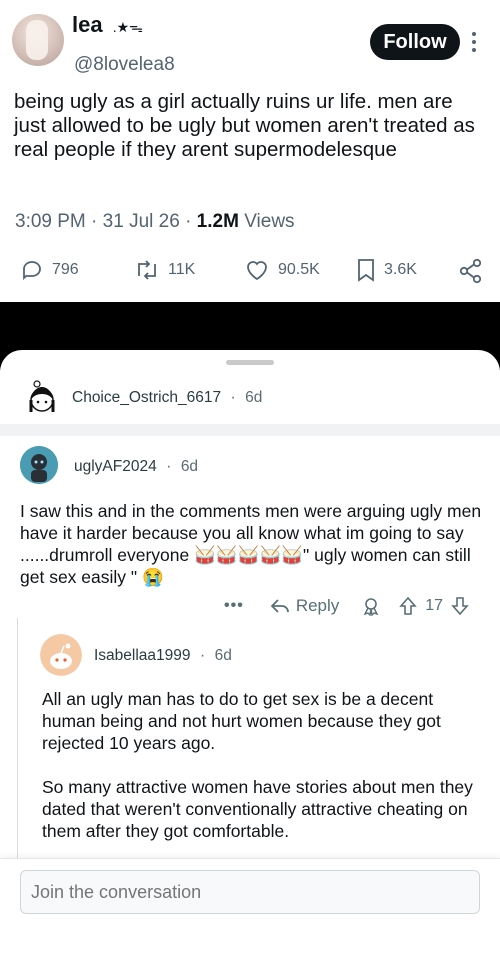 The width and height of the screenshot is (500, 962). Describe the element at coordinates (42, 398) in the screenshot. I see `parent-avatar` at that location.